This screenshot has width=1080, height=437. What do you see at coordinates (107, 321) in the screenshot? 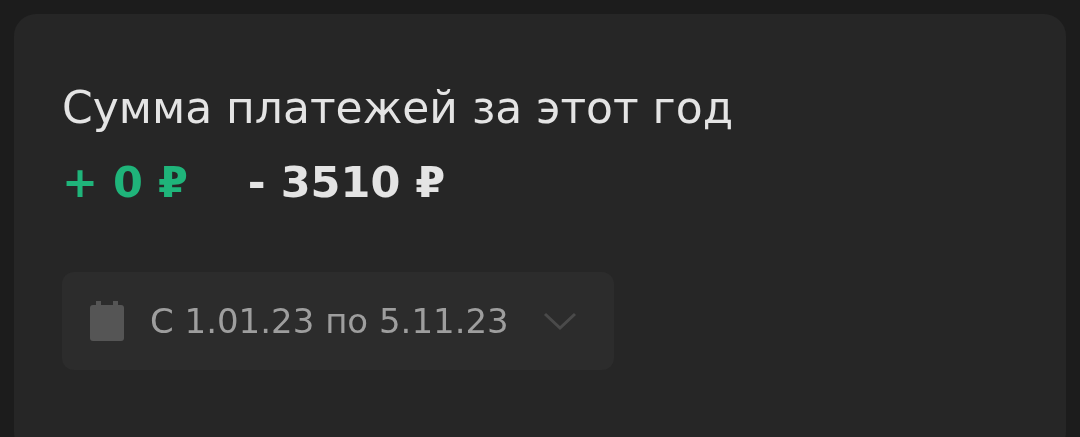
I see `calendar-icon` at bounding box center [107, 321].